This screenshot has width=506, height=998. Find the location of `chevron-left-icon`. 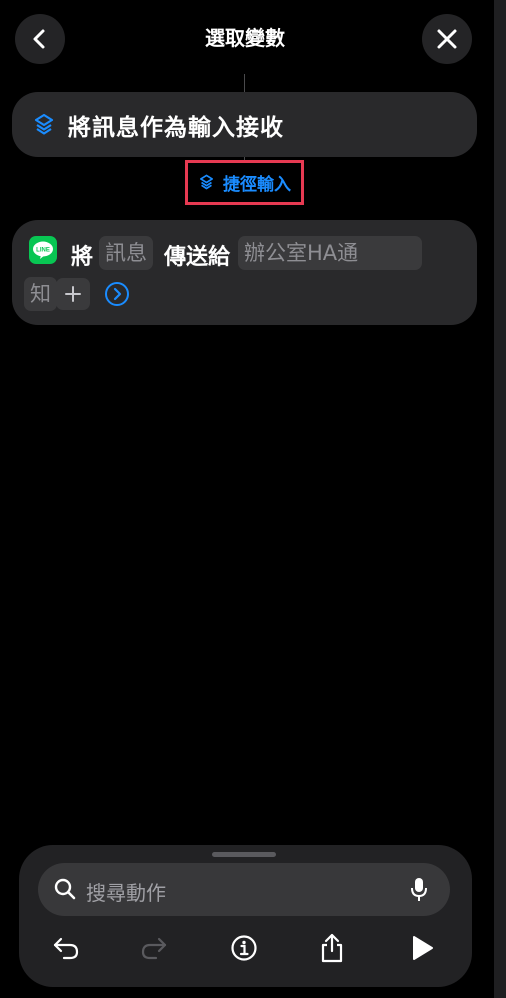

chevron-left-icon is located at coordinates (39, 39).